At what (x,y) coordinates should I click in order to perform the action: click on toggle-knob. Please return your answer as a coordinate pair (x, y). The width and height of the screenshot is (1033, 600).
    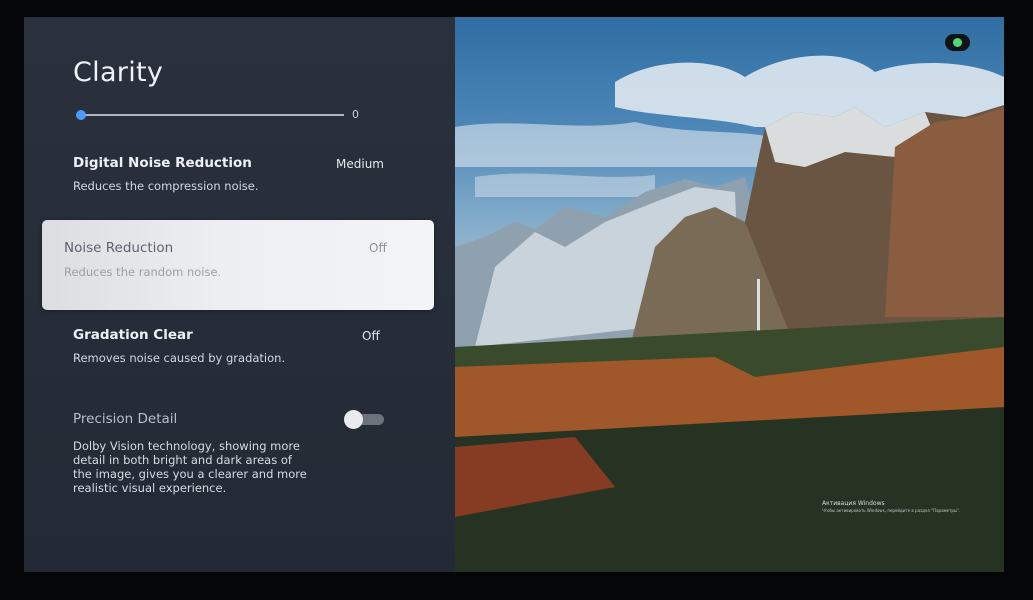
    Looking at the image, I should click on (353, 419).